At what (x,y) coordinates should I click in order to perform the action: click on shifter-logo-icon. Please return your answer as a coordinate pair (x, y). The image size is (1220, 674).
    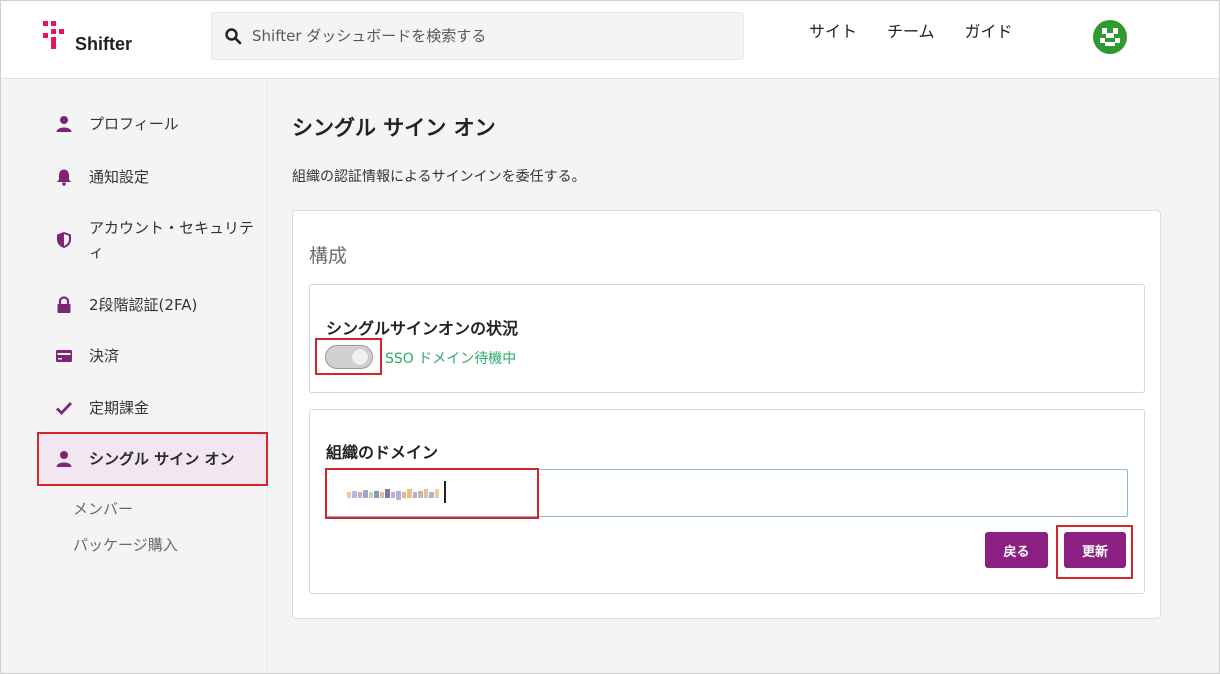
    Looking at the image, I should click on (53, 35).